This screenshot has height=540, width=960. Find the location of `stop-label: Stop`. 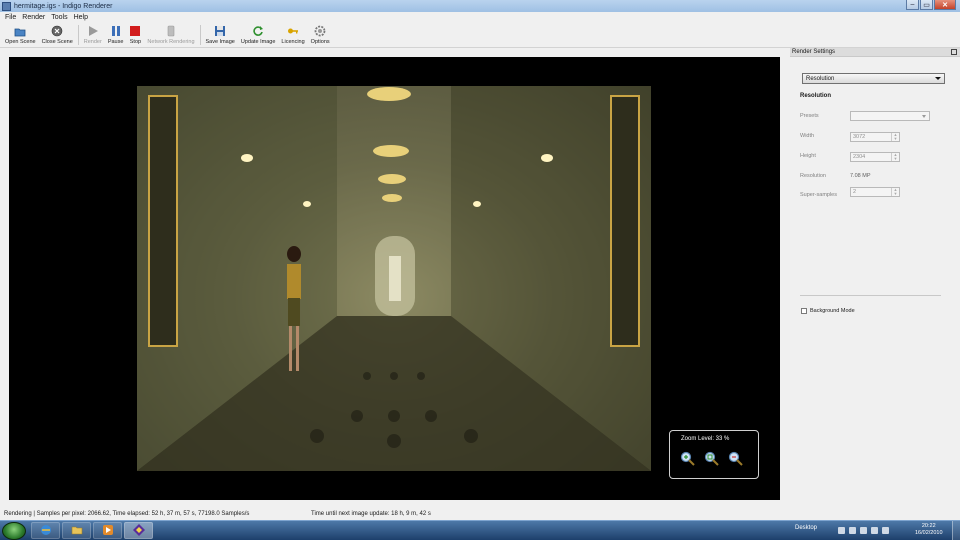

stop-label: Stop is located at coordinates (135, 42).